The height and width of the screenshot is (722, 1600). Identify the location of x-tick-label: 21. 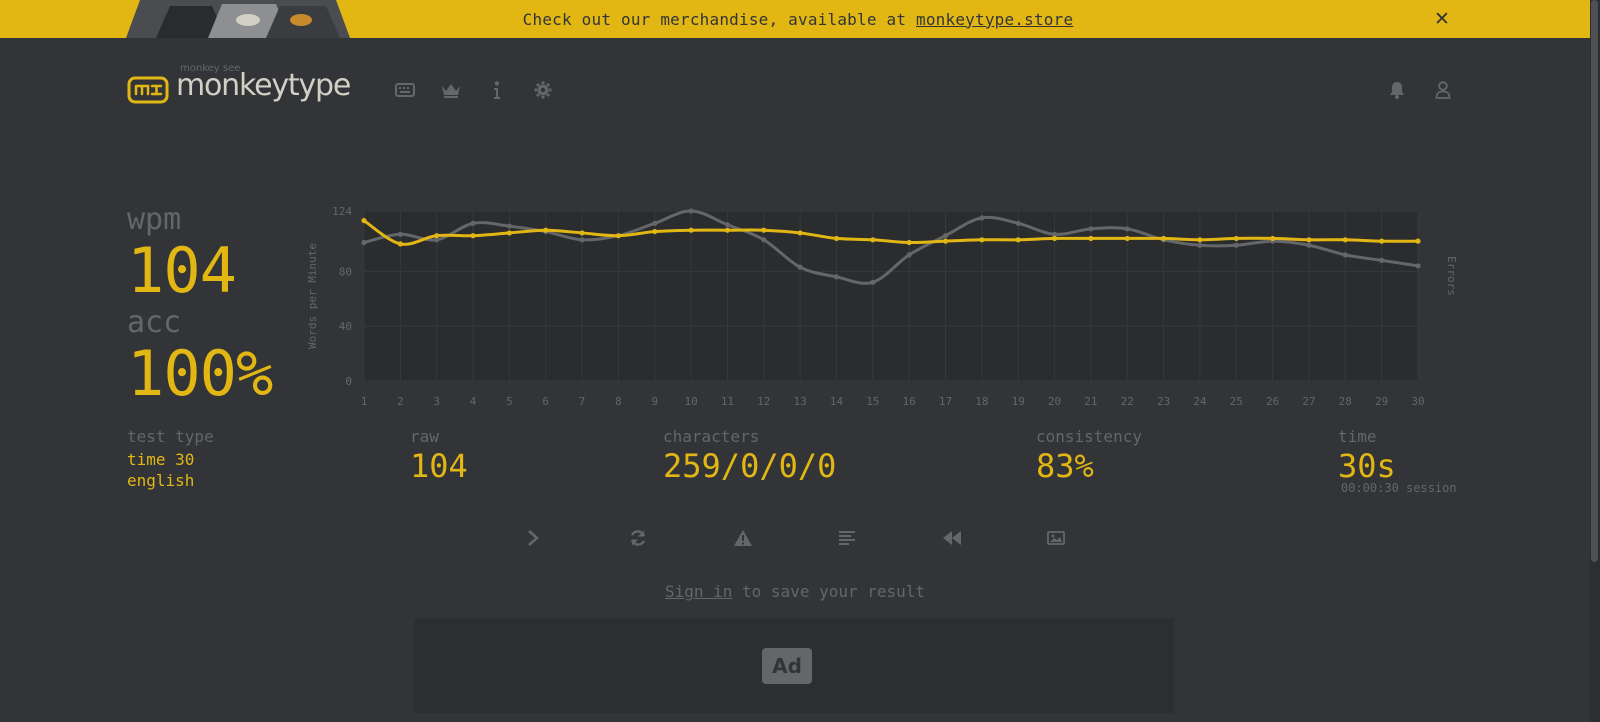
(1090, 401).